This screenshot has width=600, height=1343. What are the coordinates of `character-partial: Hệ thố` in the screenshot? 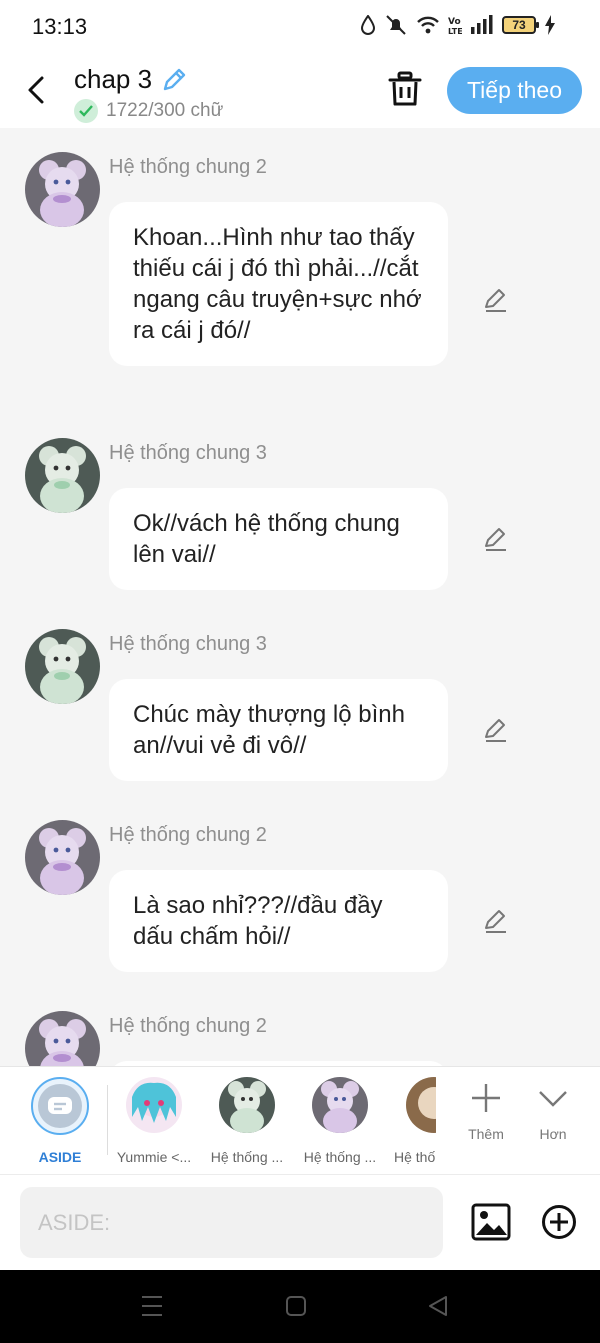 It's located at (414, 1121).